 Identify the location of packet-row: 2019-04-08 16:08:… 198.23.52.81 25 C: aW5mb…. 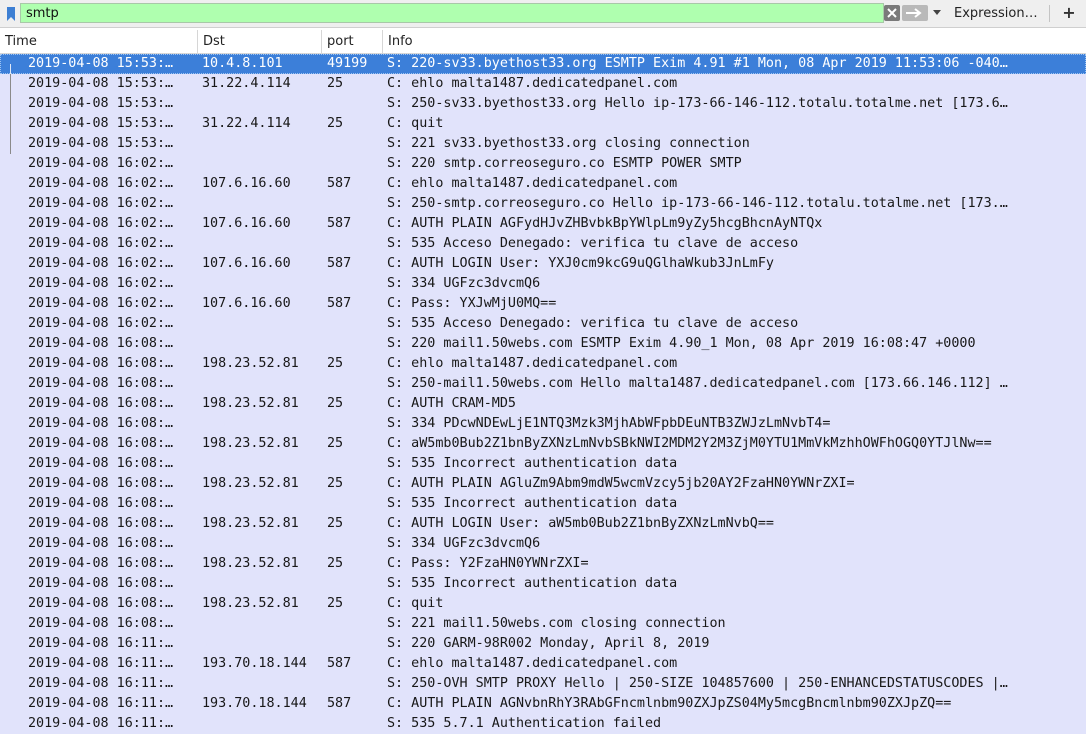
(543, 444).